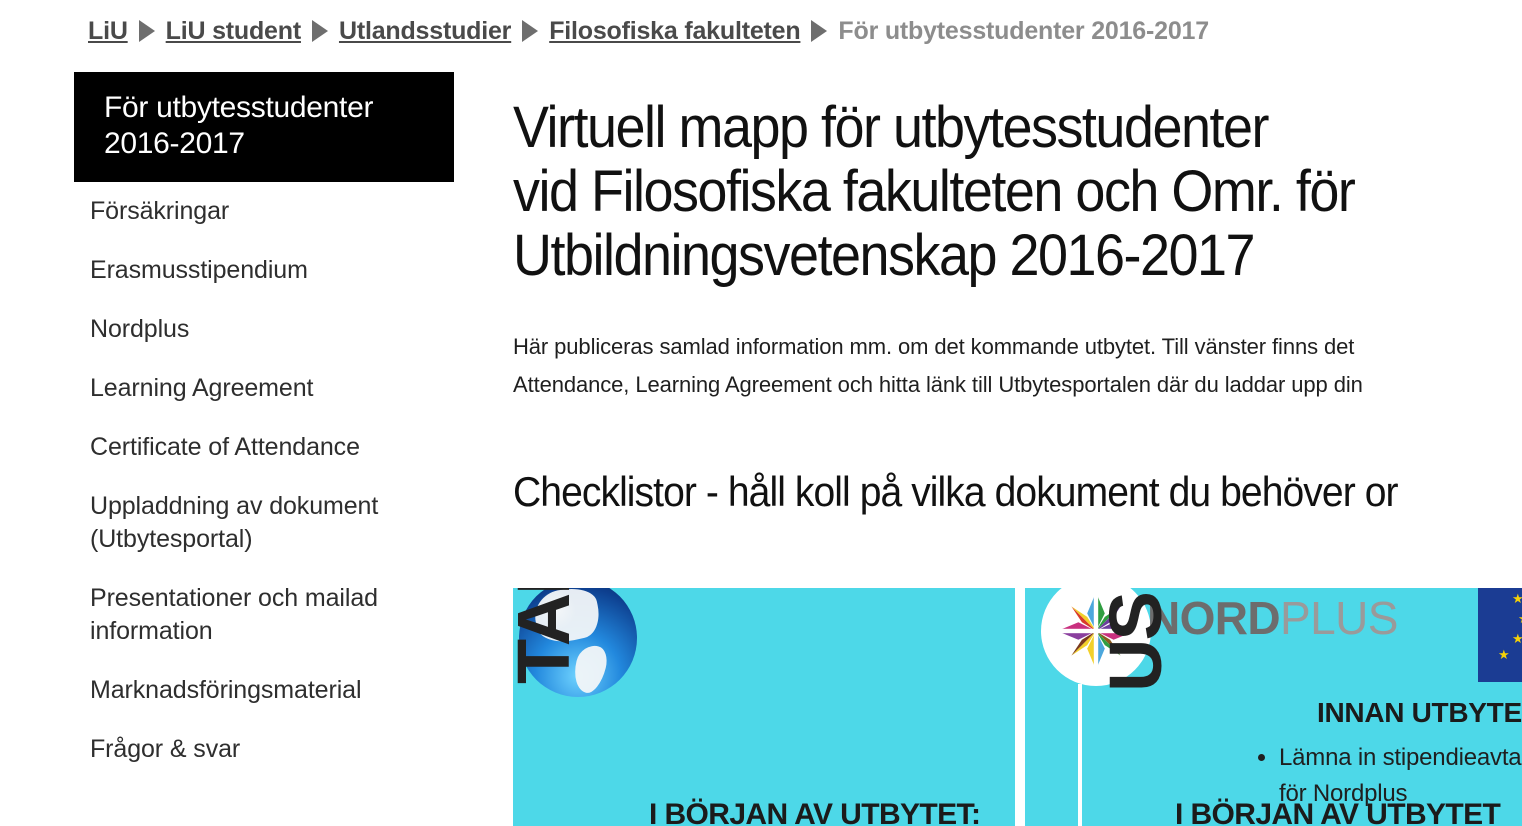  What do you see at coordinates (1272, 618) in the screenshot?
I see `nordplus-wordmark: NORDPLUS` at bounding box center [1272, 618].